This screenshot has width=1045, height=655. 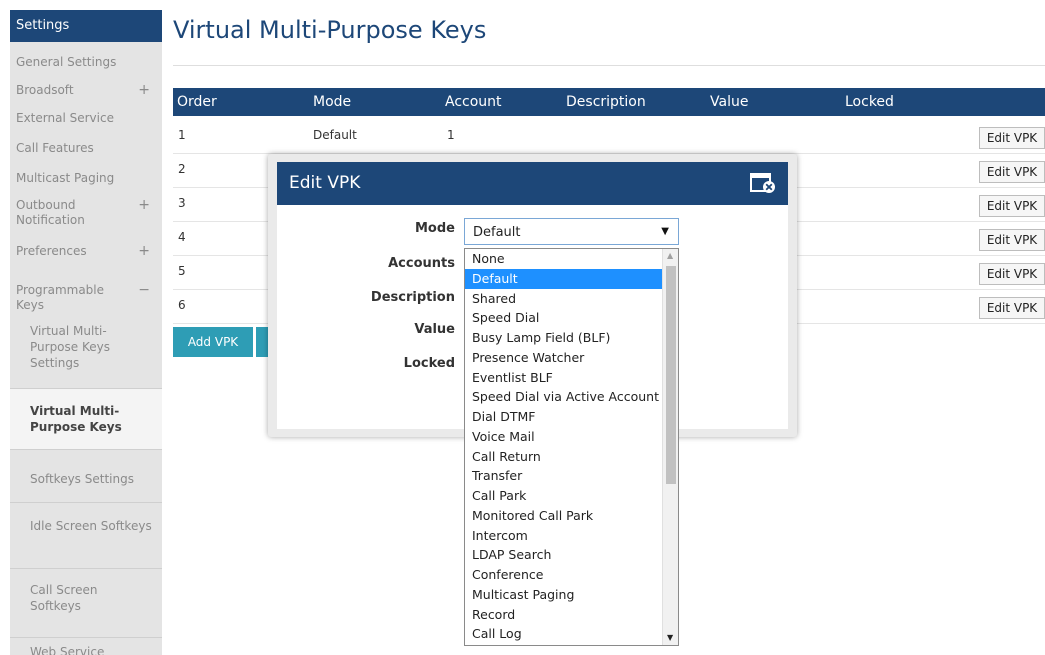 I want to click on sidebar-subitem-softkeys-settings: Softkeys Settings, so click(x=86, y=479).